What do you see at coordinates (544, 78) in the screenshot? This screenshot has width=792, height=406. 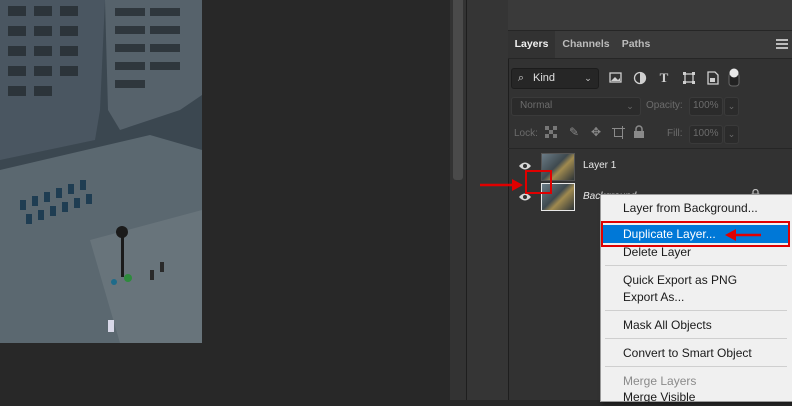 I see `filter-kind-label: Kind` at bounding box center [544, 78].